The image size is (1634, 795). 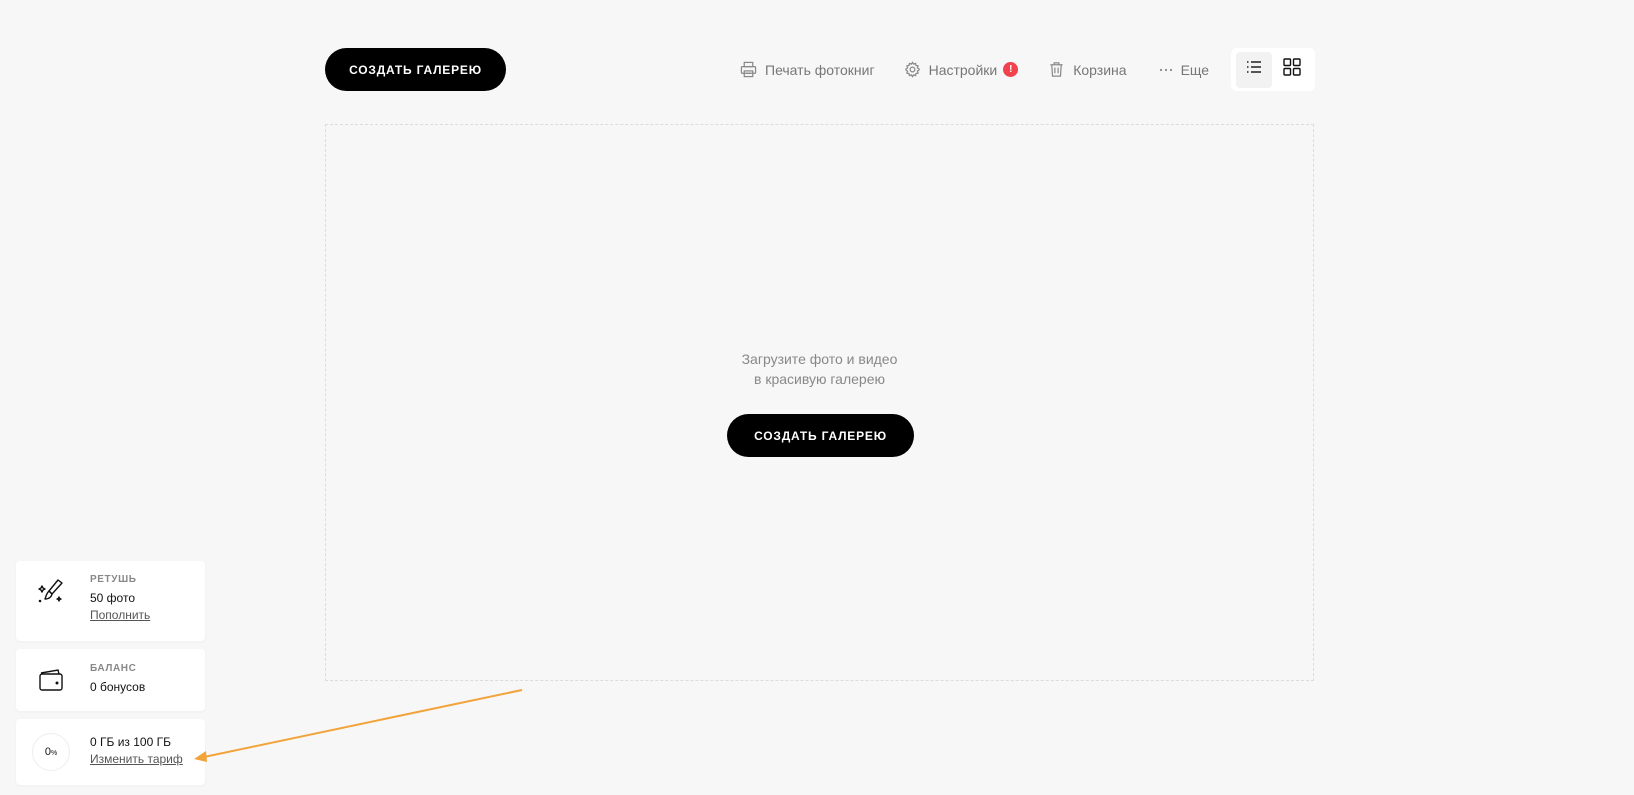 I want to click on list-view-button, so click(x=1254, y=69).